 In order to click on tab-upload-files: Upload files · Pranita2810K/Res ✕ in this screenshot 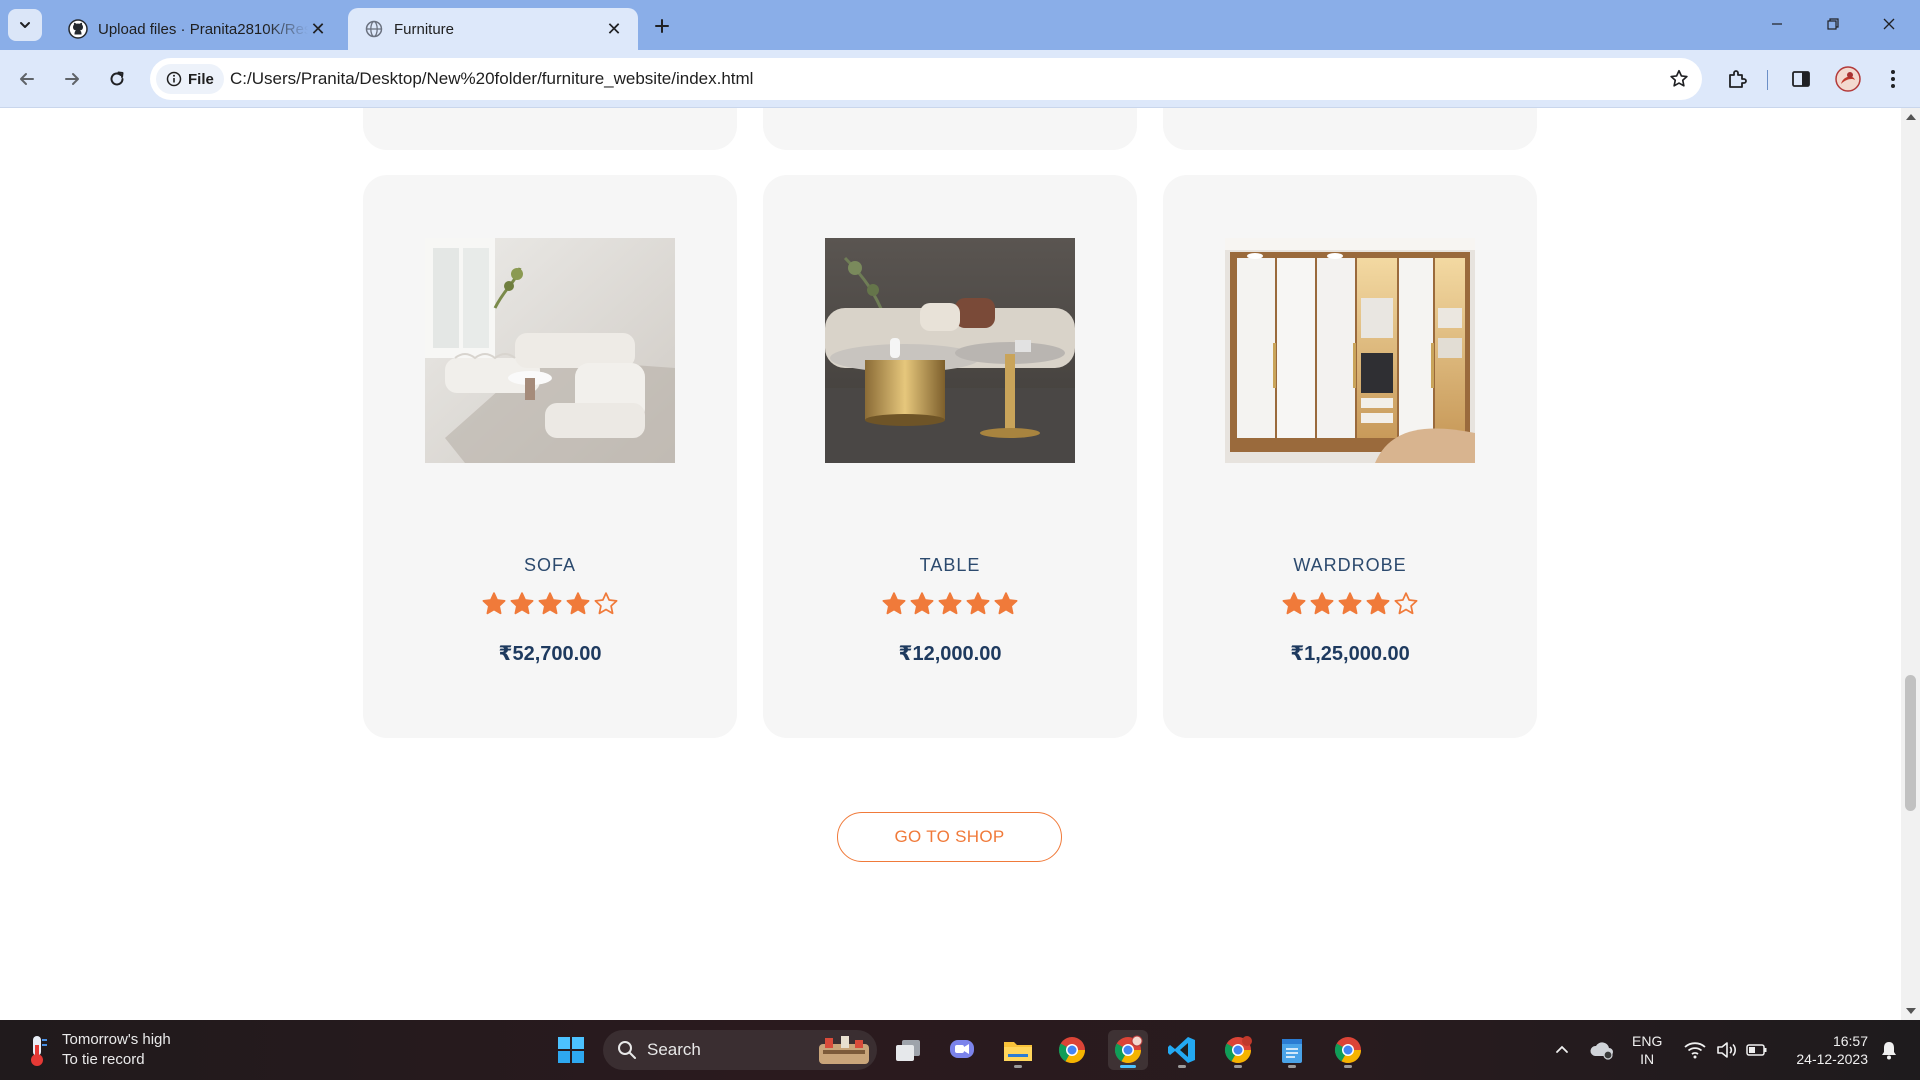, I will do `click(197, 29)`.